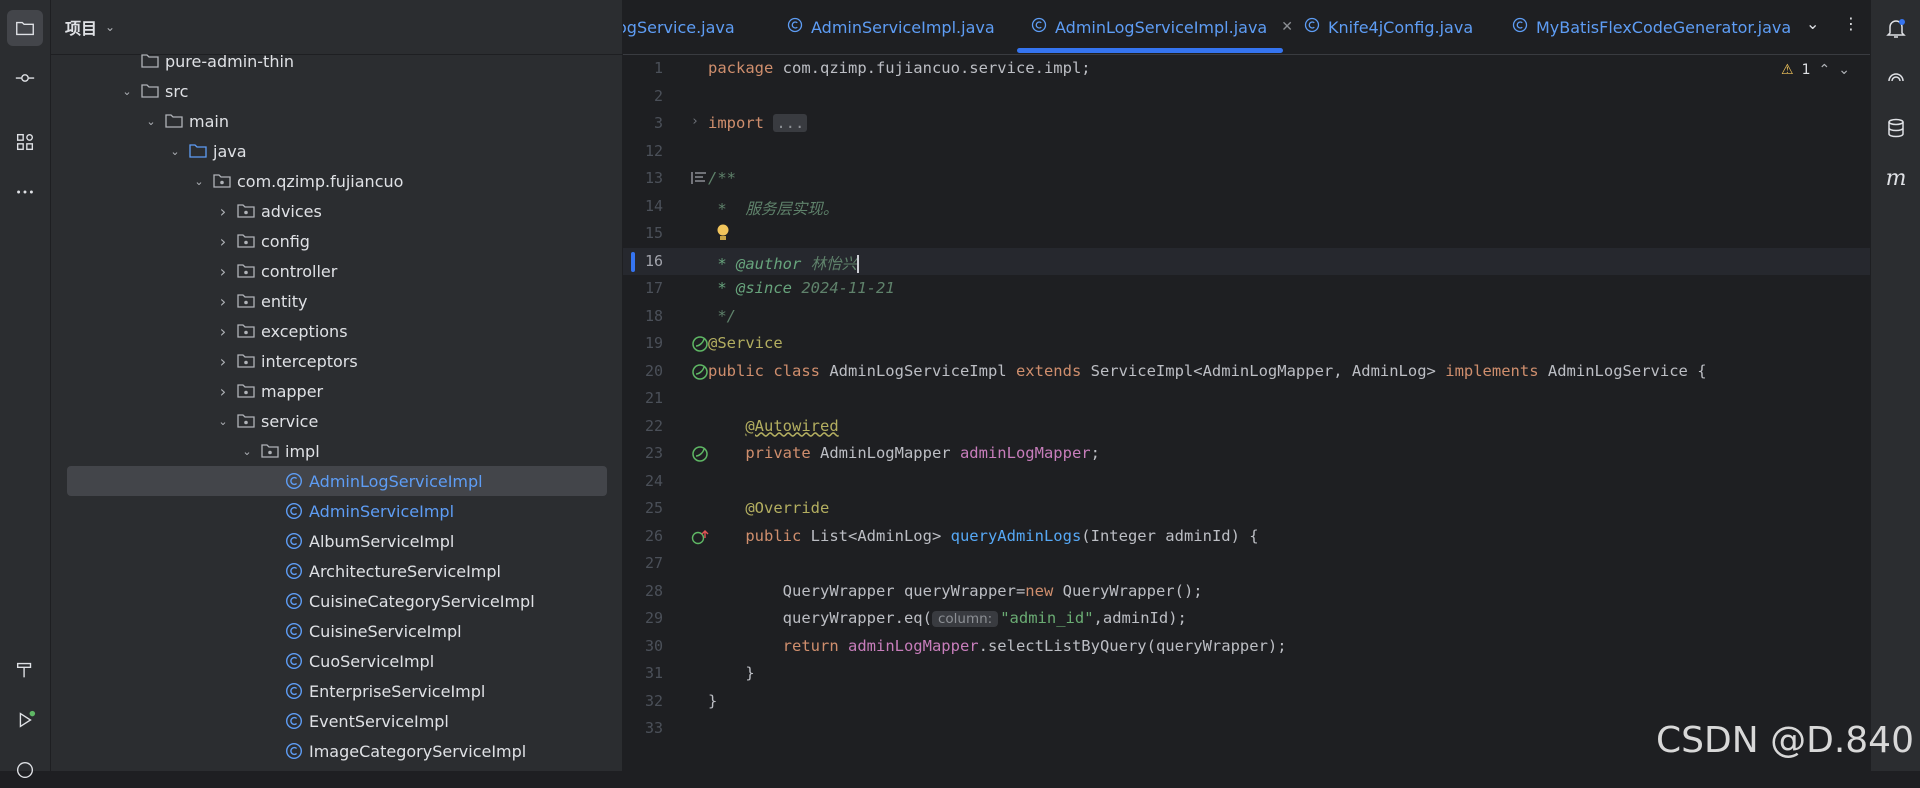 Image resolution: width=1920 pixels, height=788 pixels. I want to click on lightbulb-icon, so click(723, 235).